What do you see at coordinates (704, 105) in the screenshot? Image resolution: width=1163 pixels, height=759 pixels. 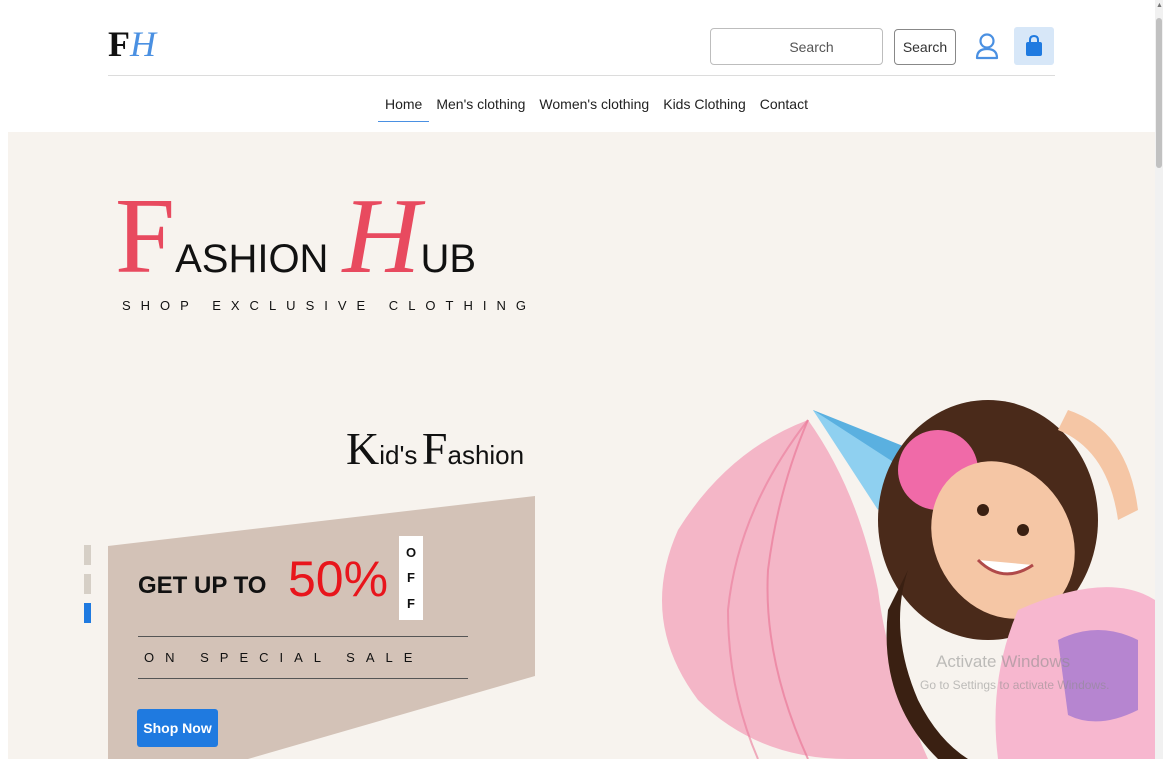 I see `nav-item-kids-clothing: Kids Clothing` at bounding box center [704, 105].